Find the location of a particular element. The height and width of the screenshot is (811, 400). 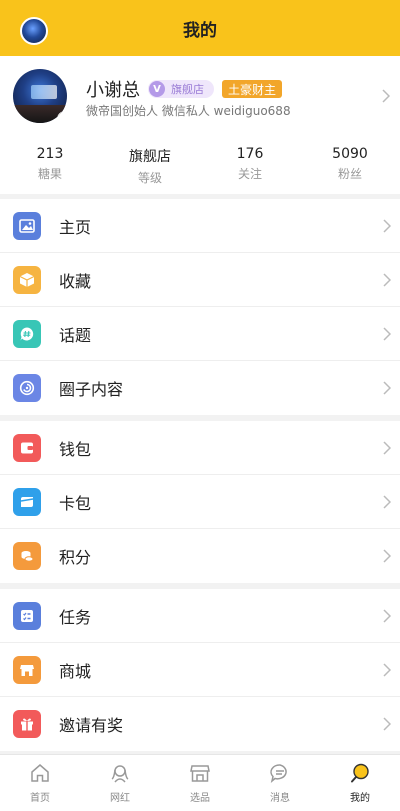

stat-label: 糖果 is located at coordinates (49, 174).